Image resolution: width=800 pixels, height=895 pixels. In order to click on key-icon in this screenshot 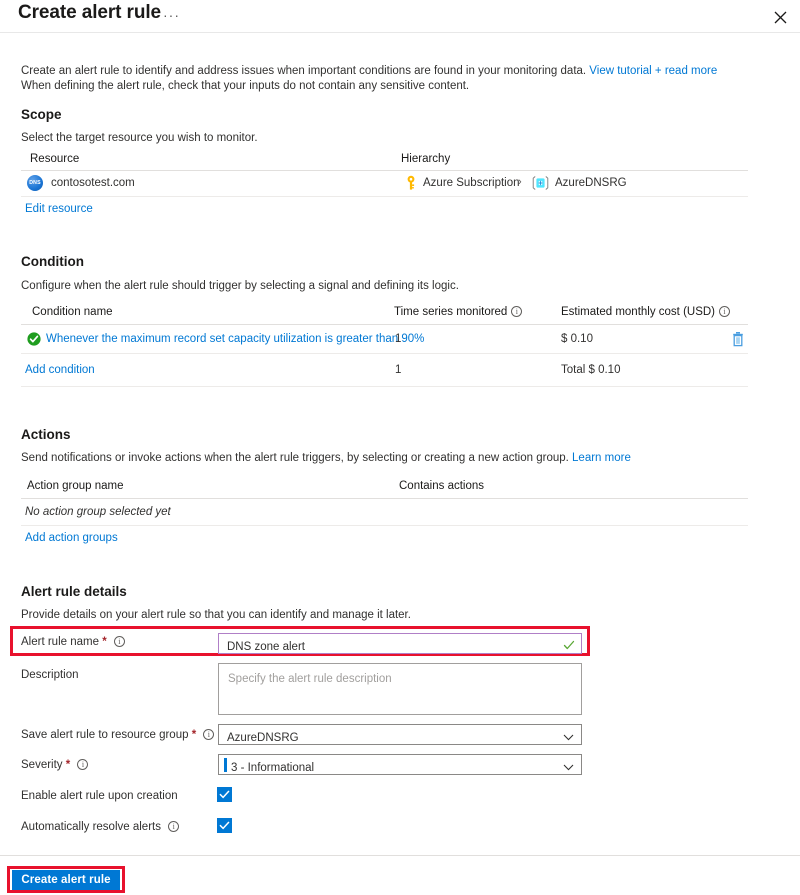, I will do `click(411, 183)`.